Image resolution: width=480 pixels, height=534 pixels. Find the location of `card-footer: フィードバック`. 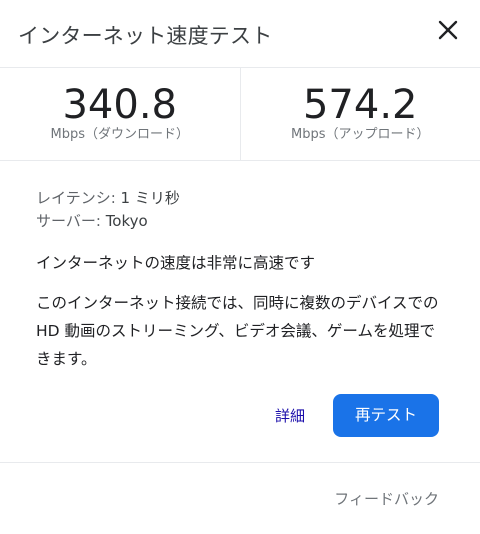

card-footer: フィードバック is located at coordinates (240, 498).